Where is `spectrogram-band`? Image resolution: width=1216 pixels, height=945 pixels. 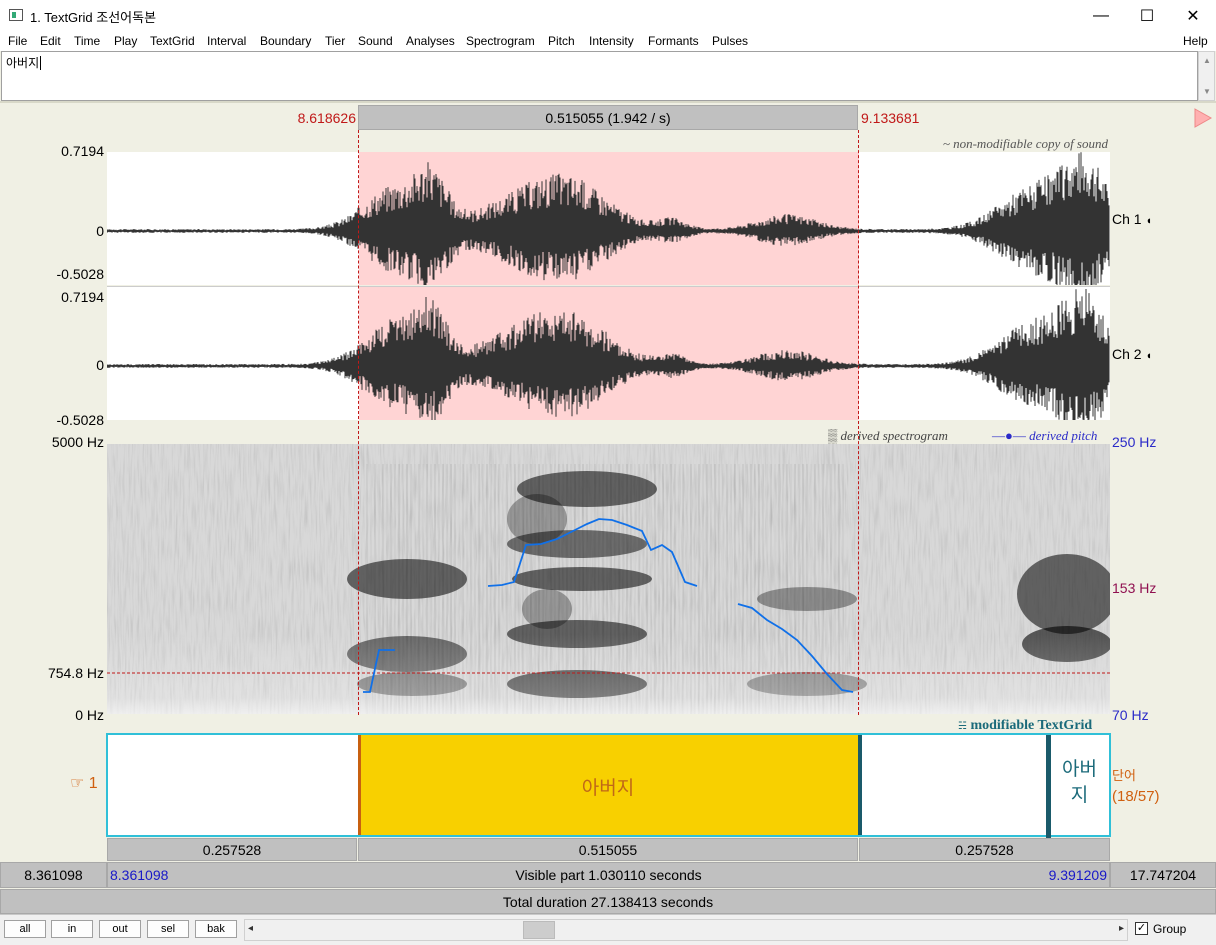 spectrogram-band is located at coordinates (537, 519).